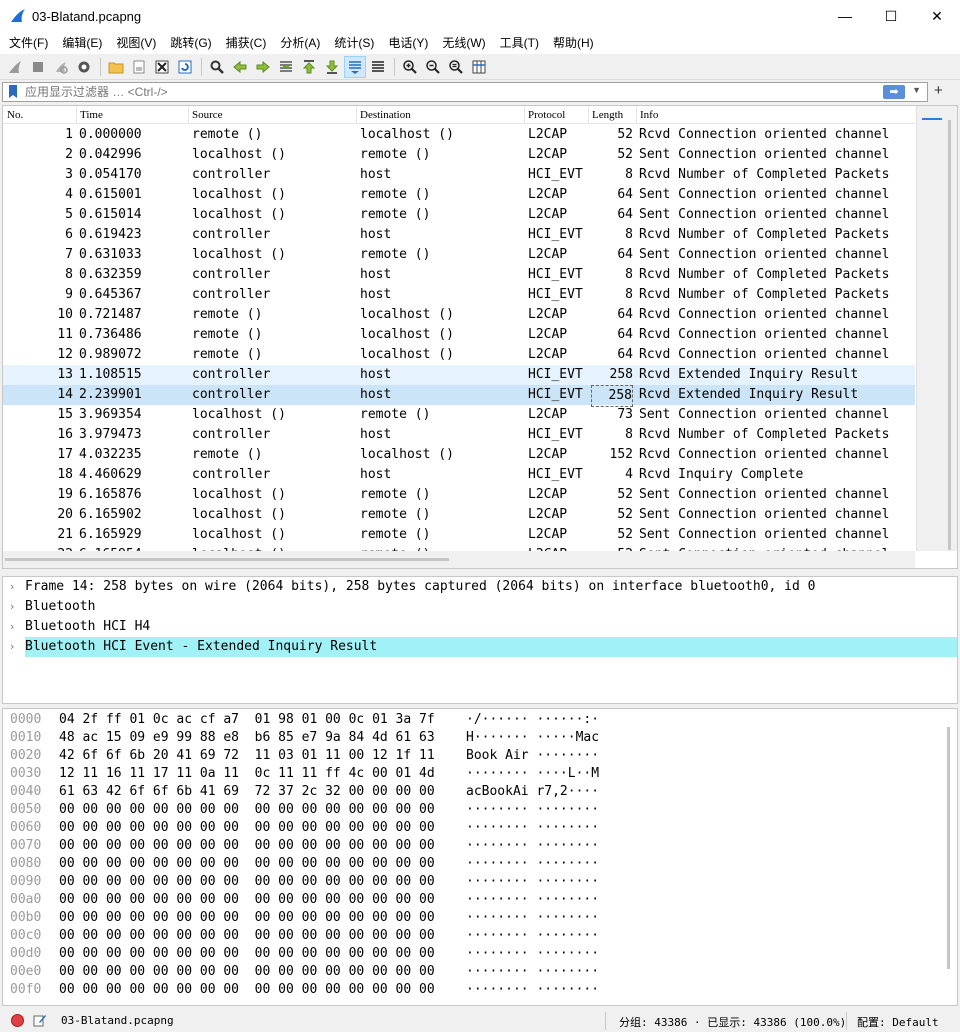 This screenshot has width=960, height=1032. I want to click on menu-capture: 捕获(C), so click(246, 43).